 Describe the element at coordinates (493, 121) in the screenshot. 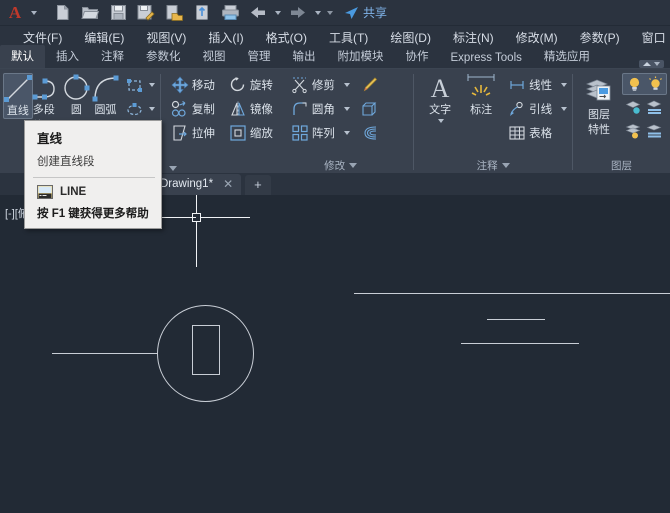

I see `panel-annotation: A 文字 标注 线性 引线 表格 注释` at that location.